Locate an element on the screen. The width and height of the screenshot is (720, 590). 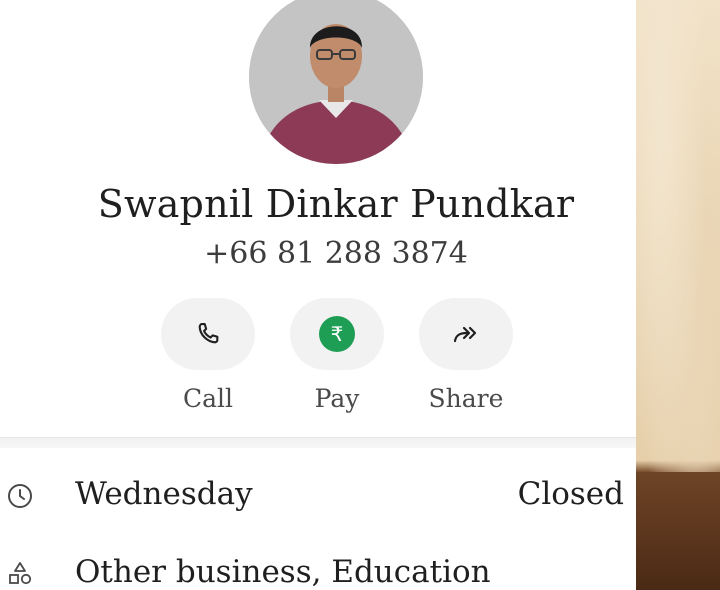
business-category-row: Other business, Education is located at coordinates (318, 568).